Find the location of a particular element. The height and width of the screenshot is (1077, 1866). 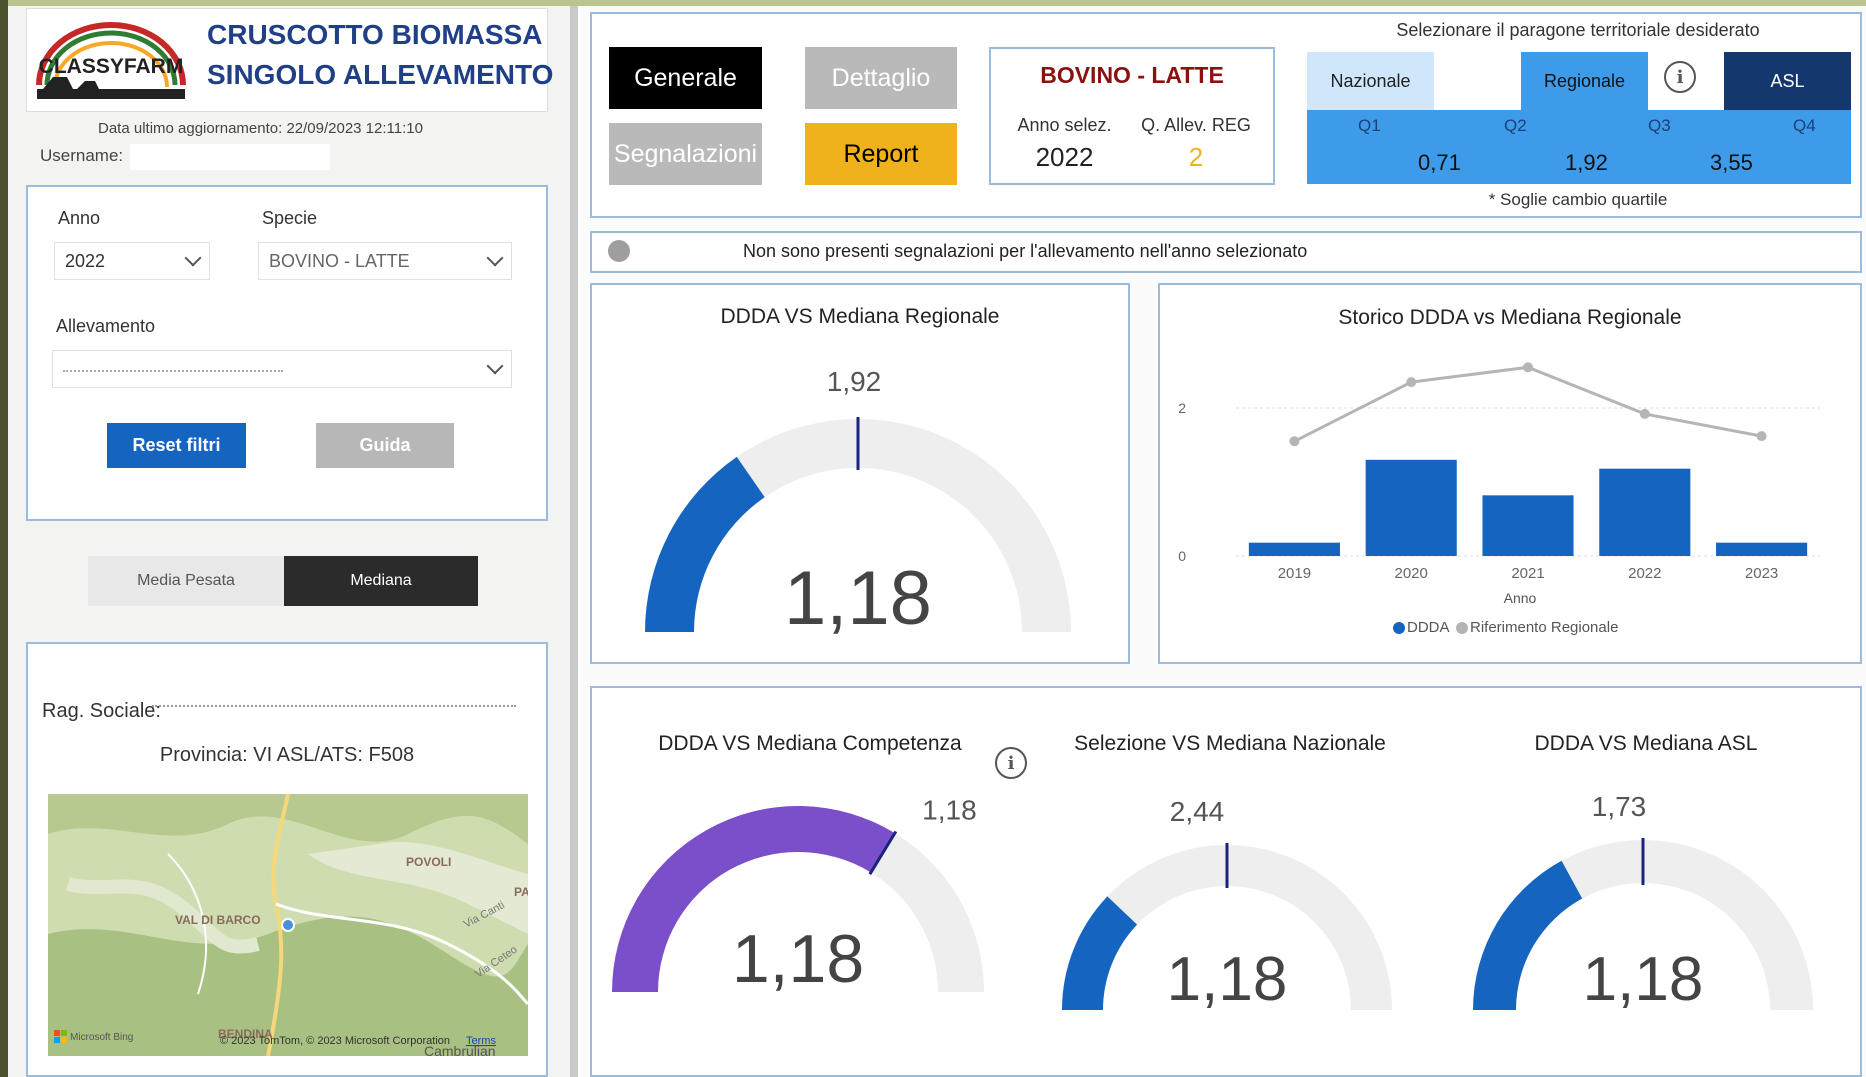

gauge-competenza-value: 1,18 is located at coordinates (798, 959).